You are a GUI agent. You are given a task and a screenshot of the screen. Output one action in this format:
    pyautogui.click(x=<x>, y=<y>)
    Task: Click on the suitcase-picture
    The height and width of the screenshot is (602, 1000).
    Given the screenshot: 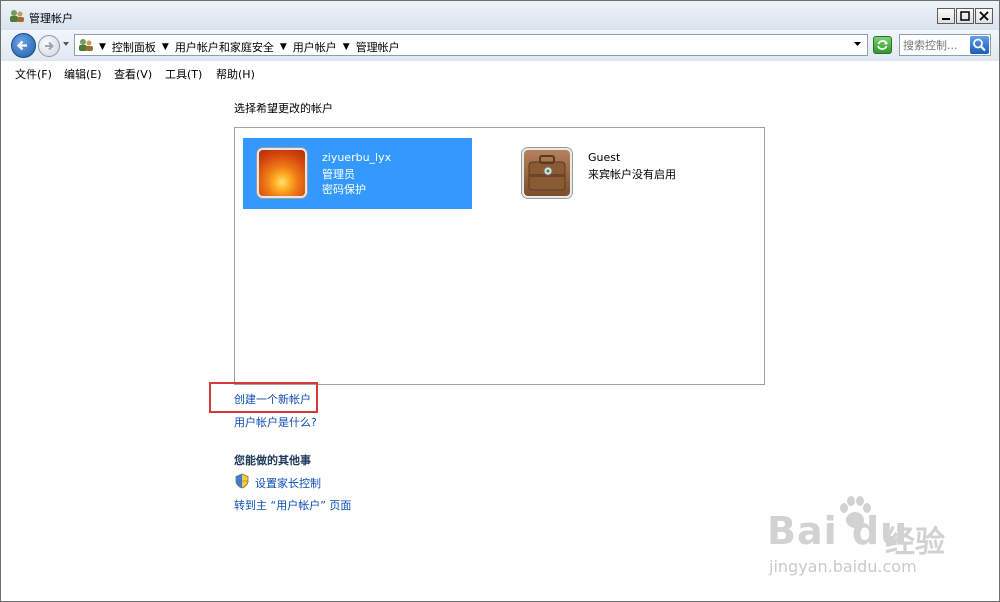 What is the action you would take?
    pyautogui.click(x=547, y=173)
    